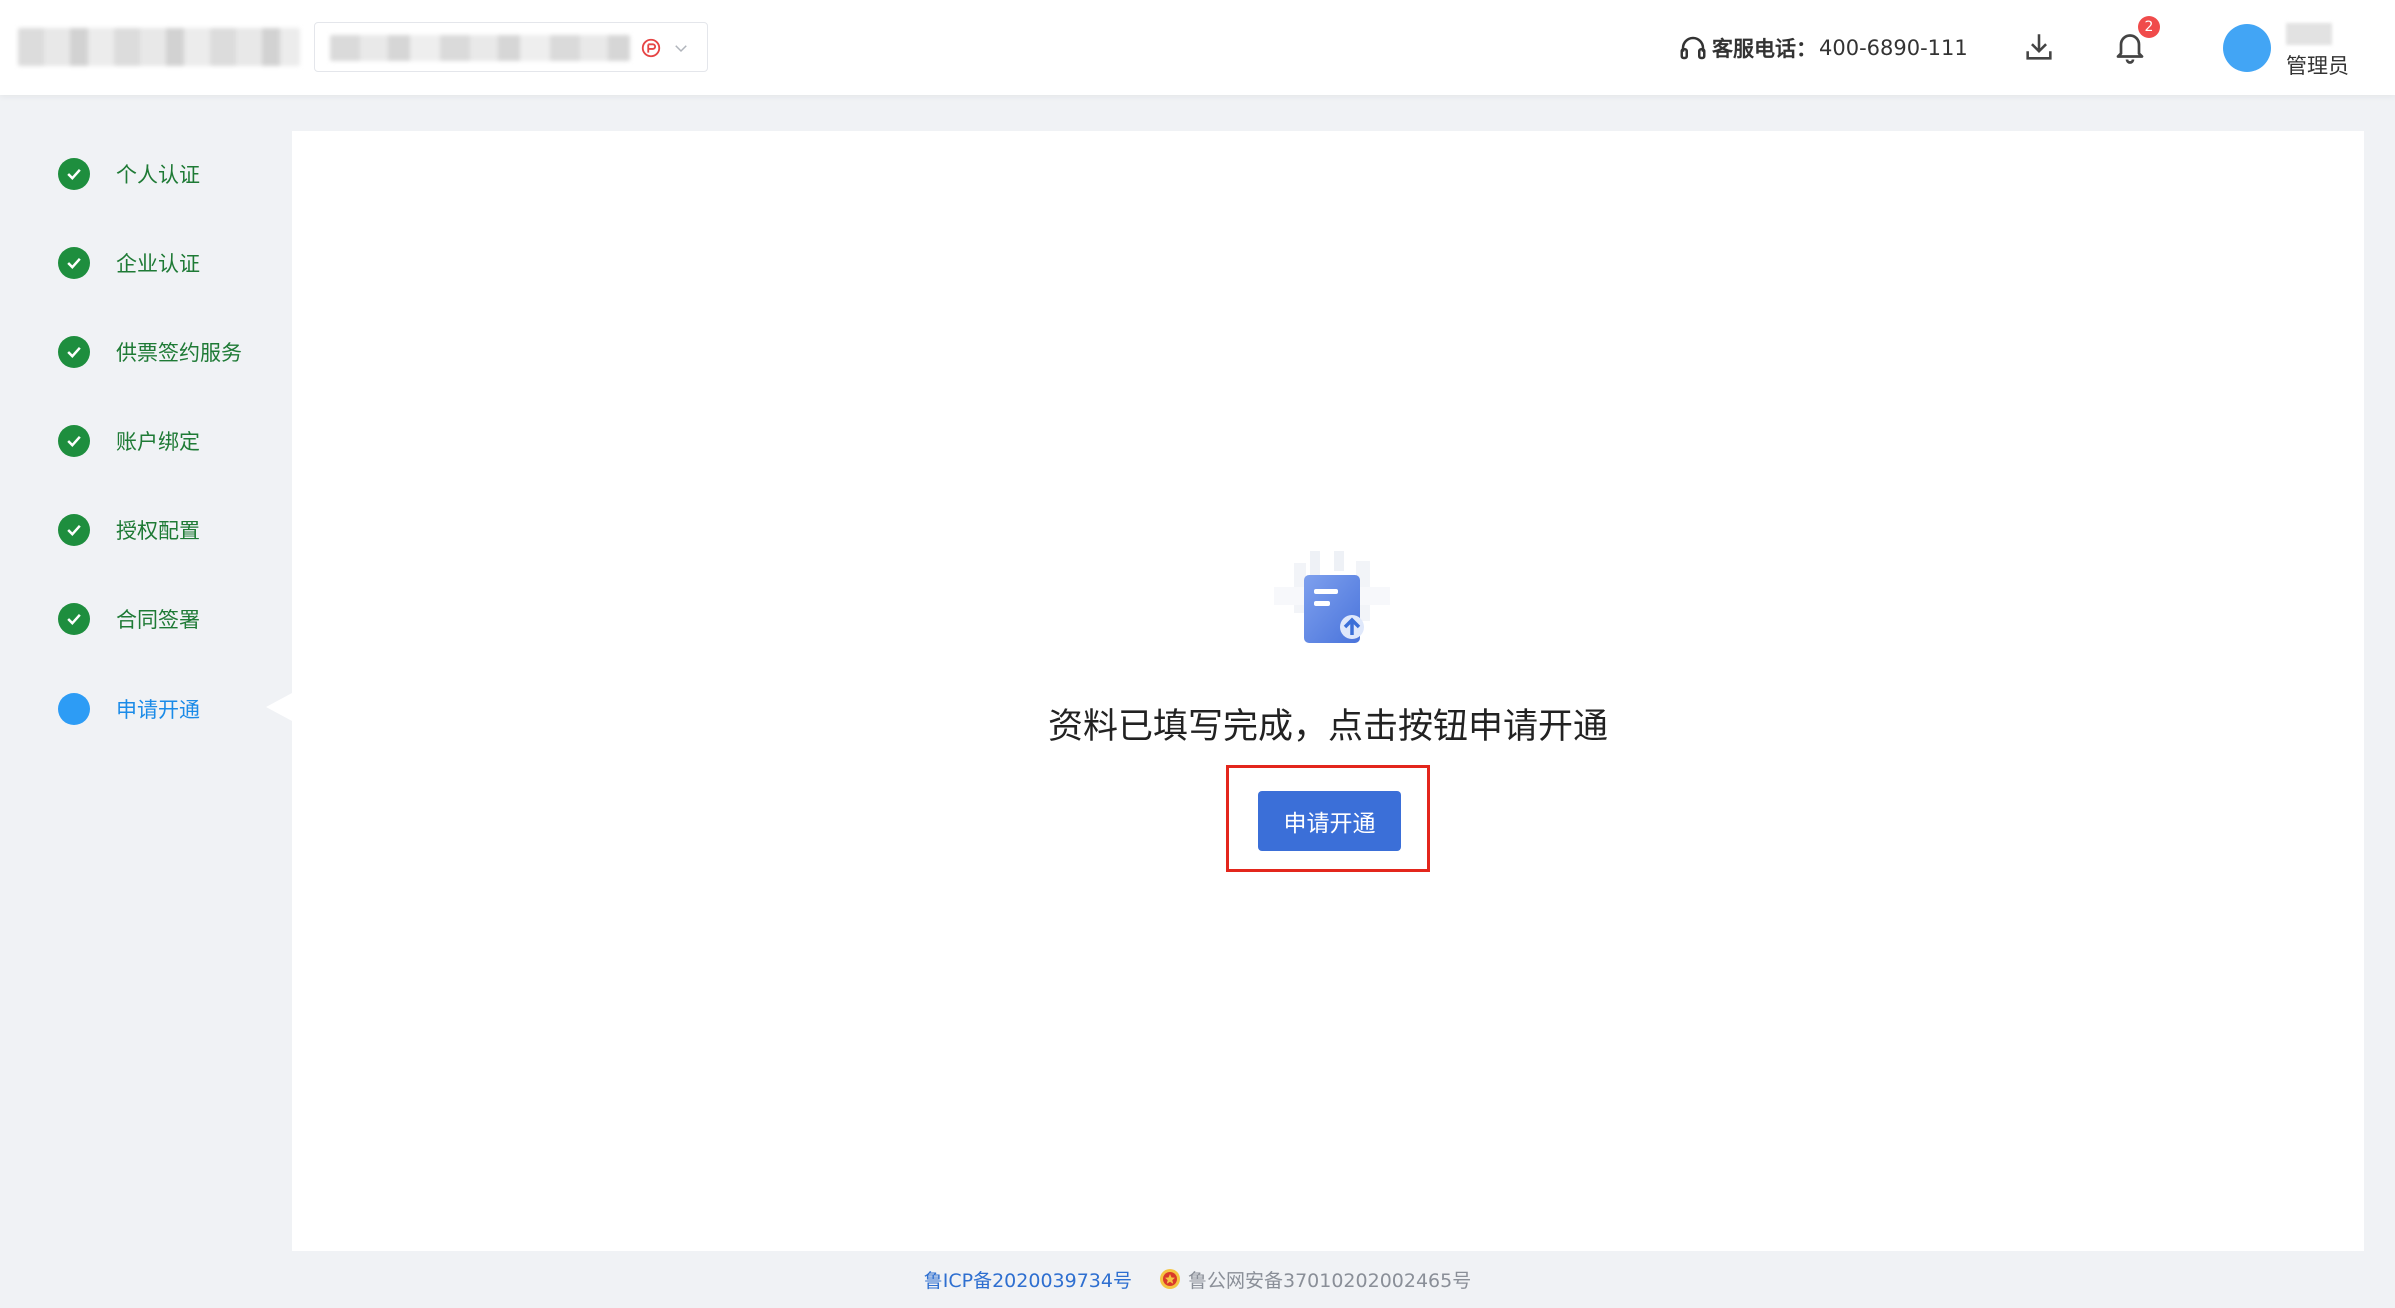  What do you see at coordinates (651, 48) in the screenshot?
I see `switch-icon` at bounding box center [651, 48].